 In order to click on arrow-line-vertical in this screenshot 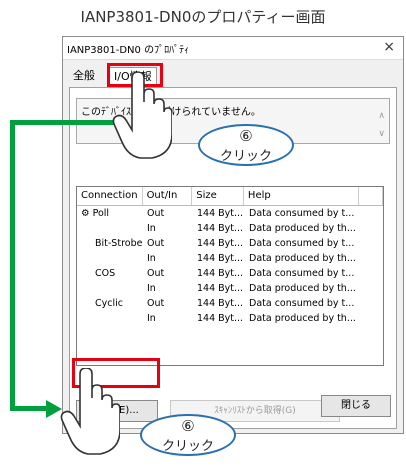, I will do `click(12, 265)`.